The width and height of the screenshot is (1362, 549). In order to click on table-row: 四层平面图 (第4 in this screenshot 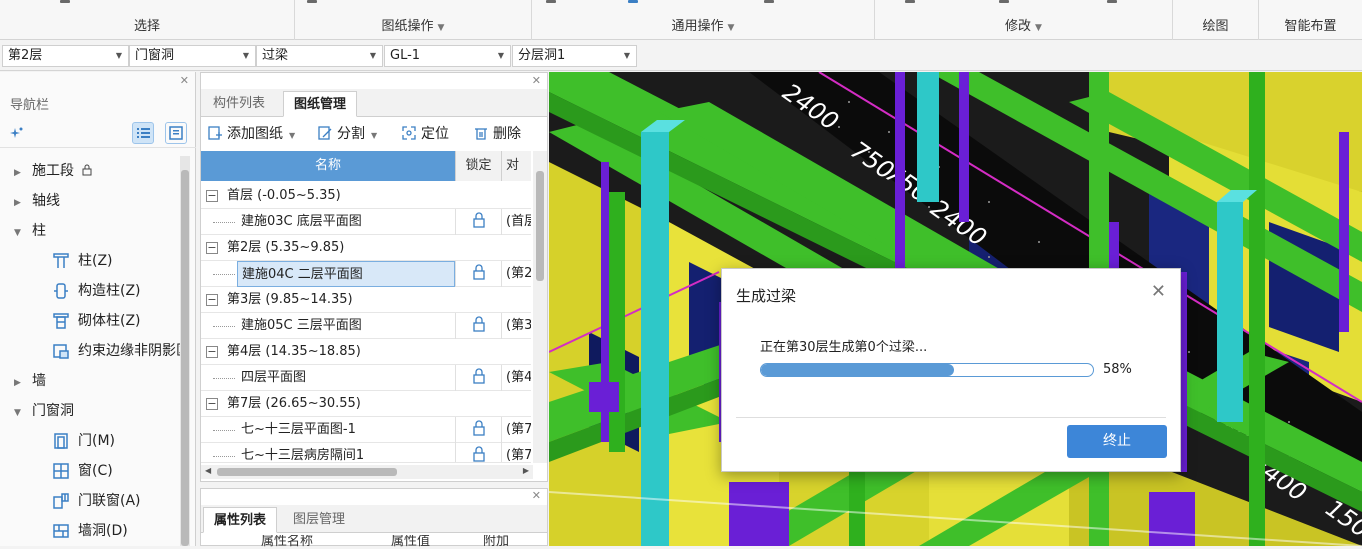, I will do `click(366, 378)`.